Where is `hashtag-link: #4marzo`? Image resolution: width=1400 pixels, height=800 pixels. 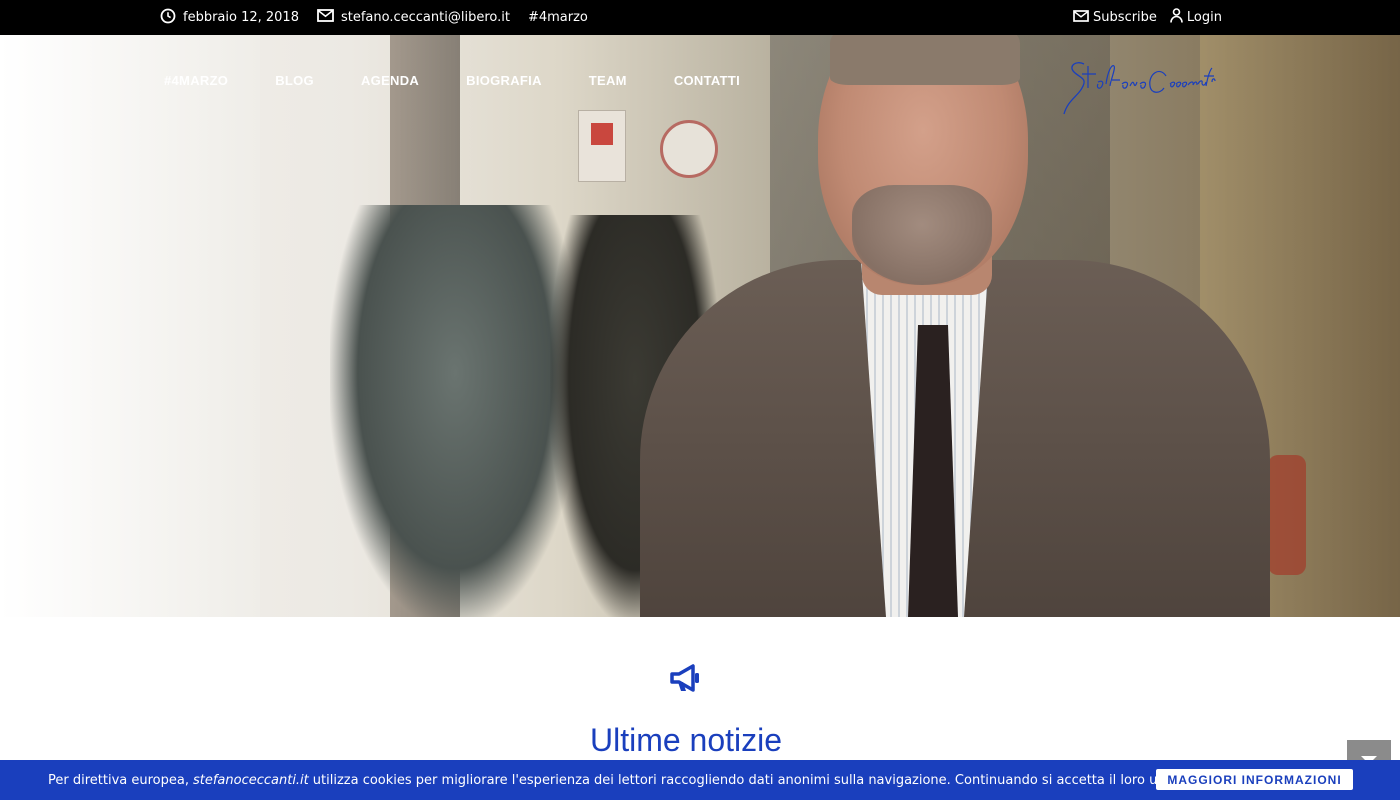
hashtag-link: #4marzo is located at coordinates (558, 17).